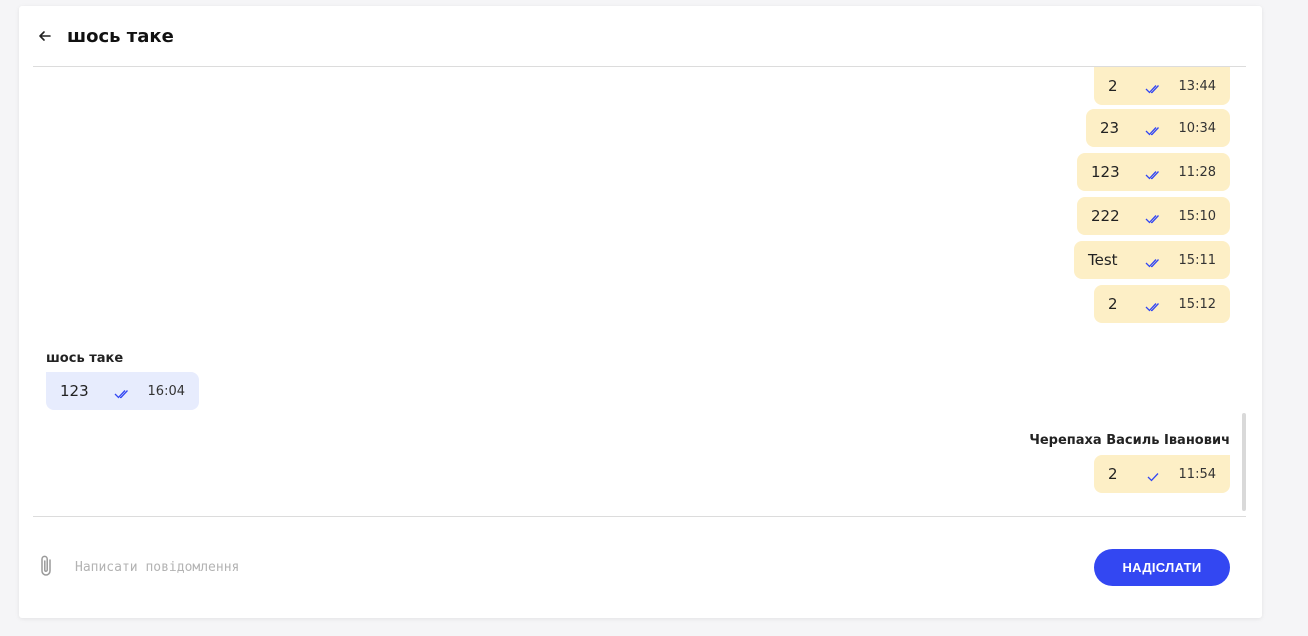 The height and width of the screenshot is (636, 1308). I want to click on message-text: 23, so click(1110, 128).